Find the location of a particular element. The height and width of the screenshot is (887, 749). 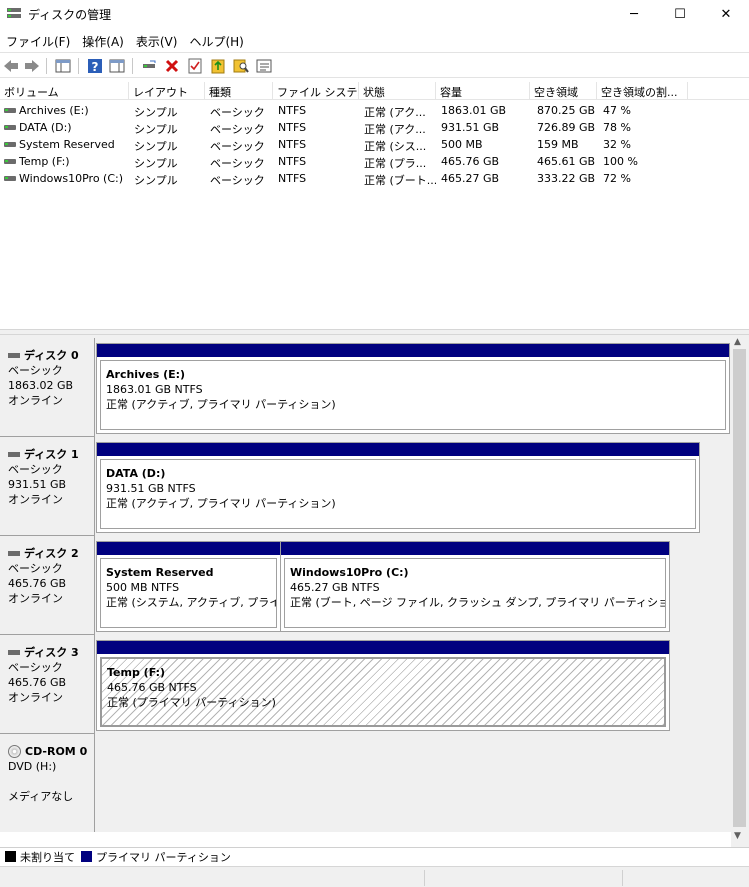

column-volume: ボリューム is located at coordinates (64, 91).